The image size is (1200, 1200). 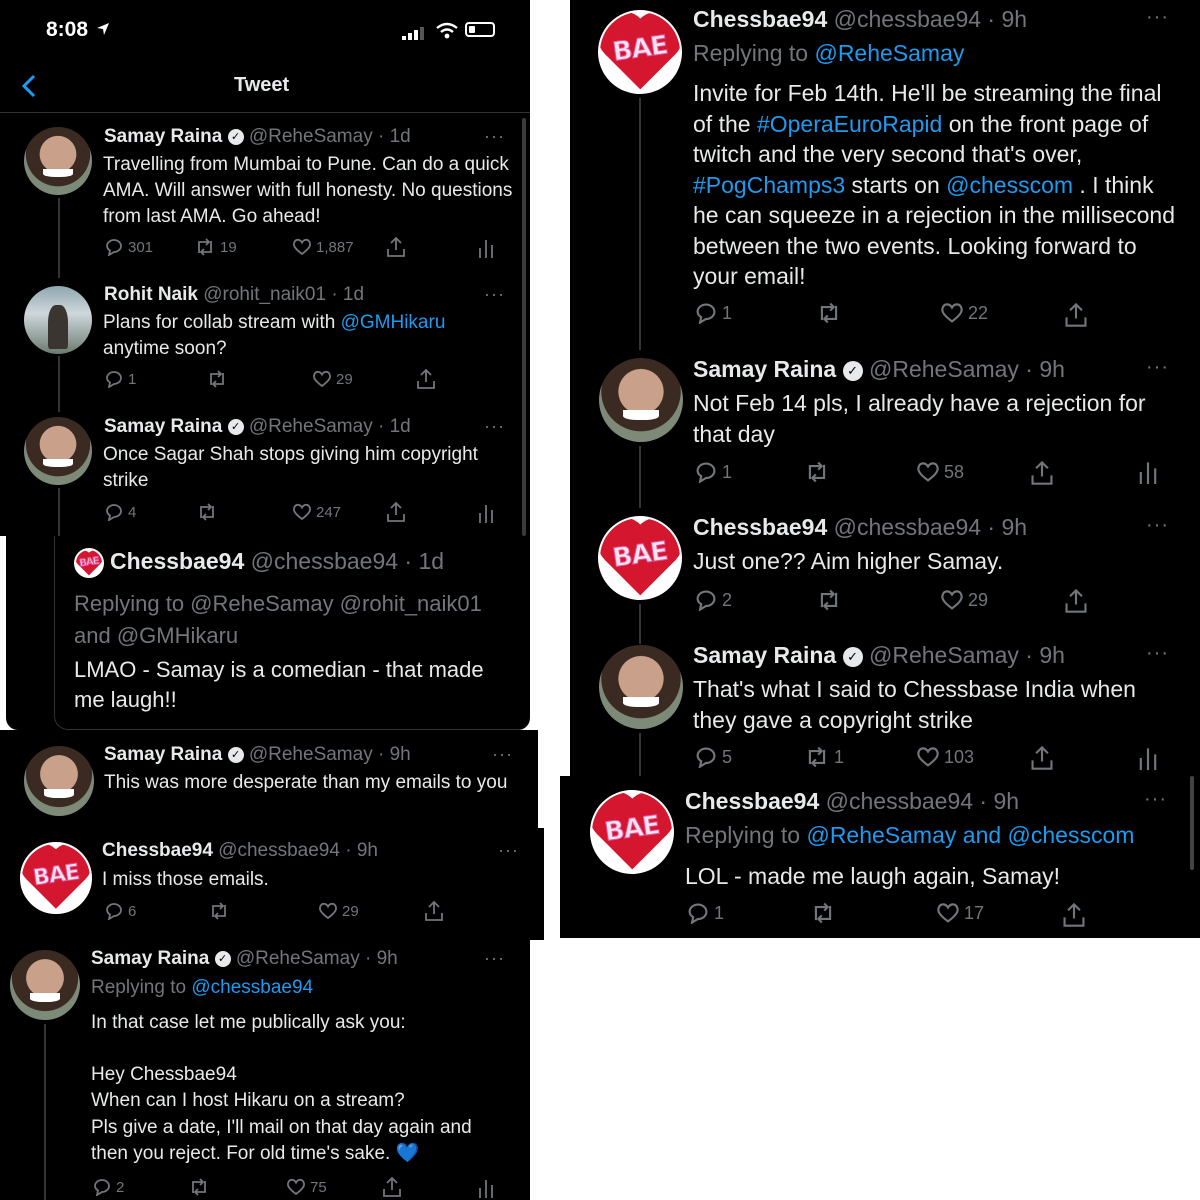 I want to click on retweet-button: 19, so click(x=215, y=247).